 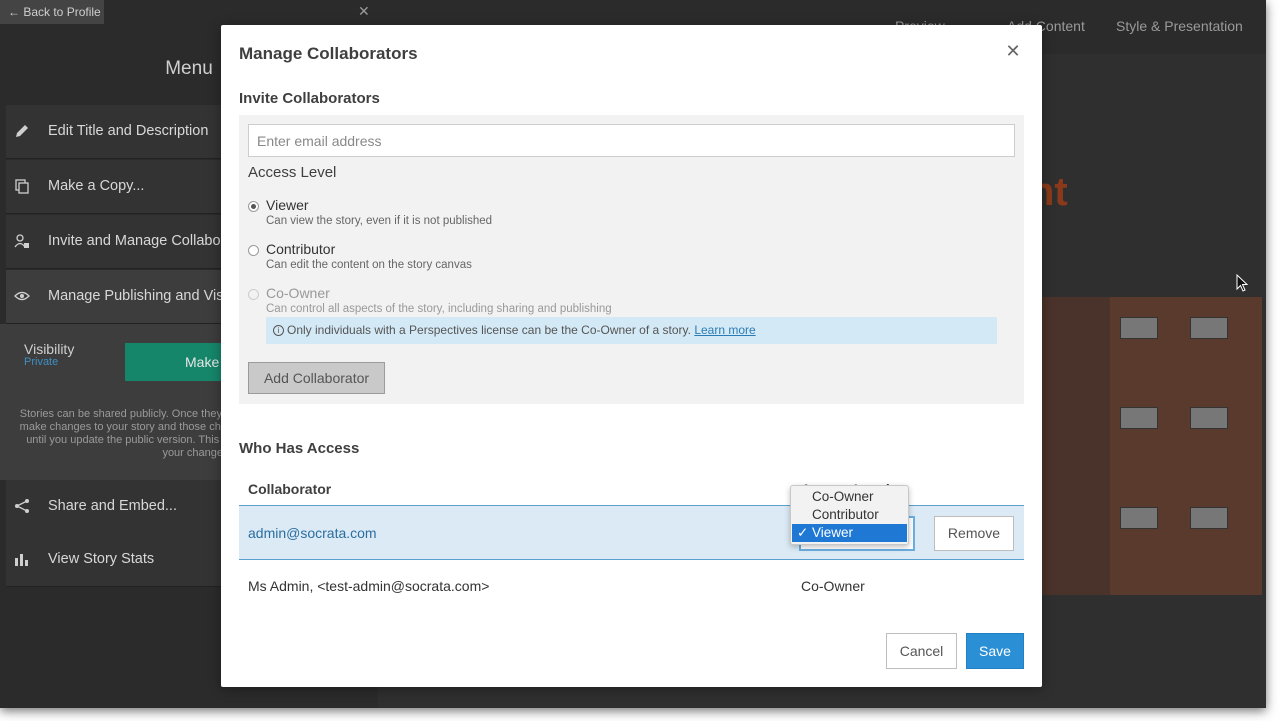 What do you see at coordinates (1242, 283) in the screenshot?
I see `mouse-cursor-icon` at bounding box center [1242, 283].